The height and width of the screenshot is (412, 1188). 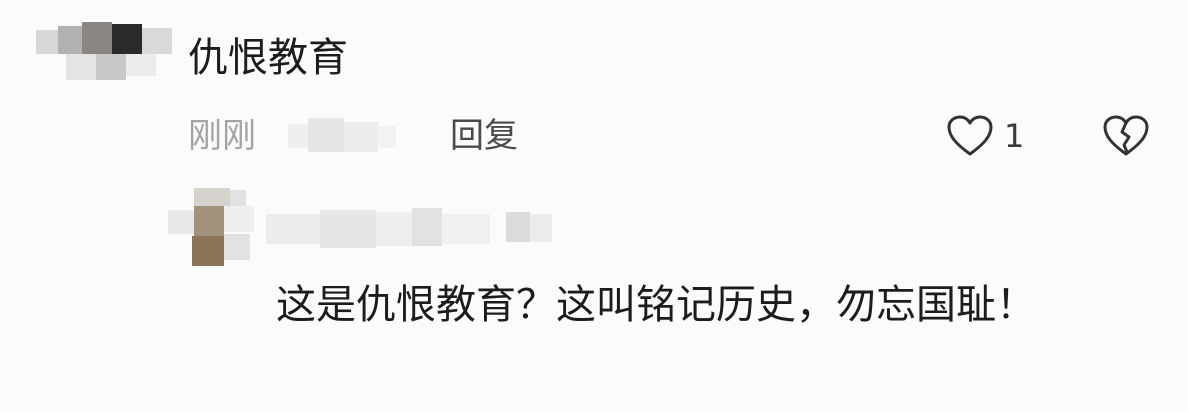 I want to click on censored-reply-username, so click(x=411, y=231).